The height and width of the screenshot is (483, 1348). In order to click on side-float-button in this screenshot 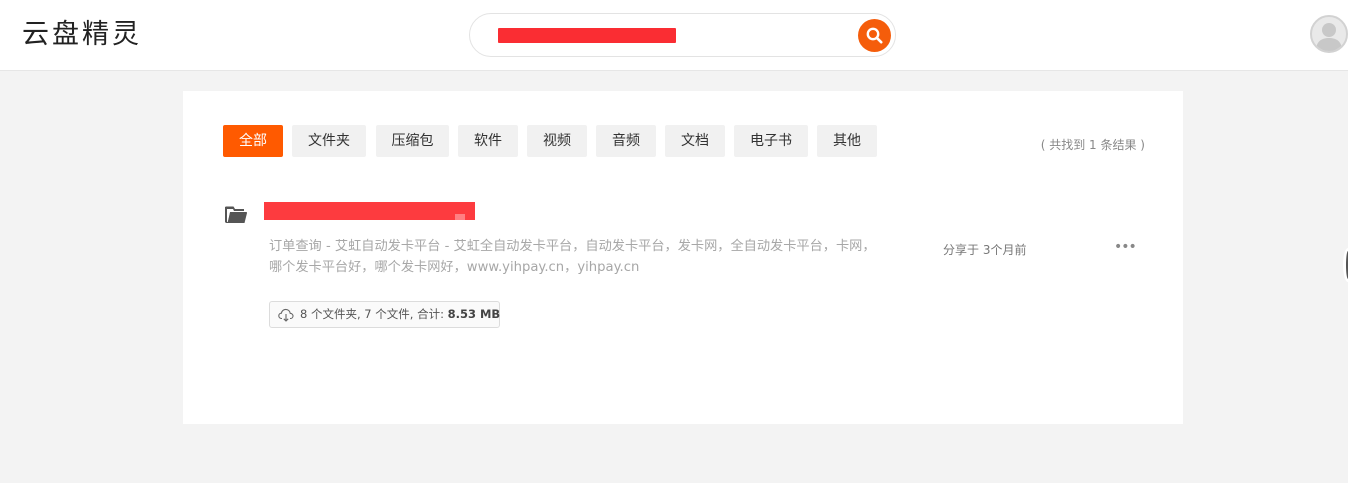, I will do `click(1345, 265)`.